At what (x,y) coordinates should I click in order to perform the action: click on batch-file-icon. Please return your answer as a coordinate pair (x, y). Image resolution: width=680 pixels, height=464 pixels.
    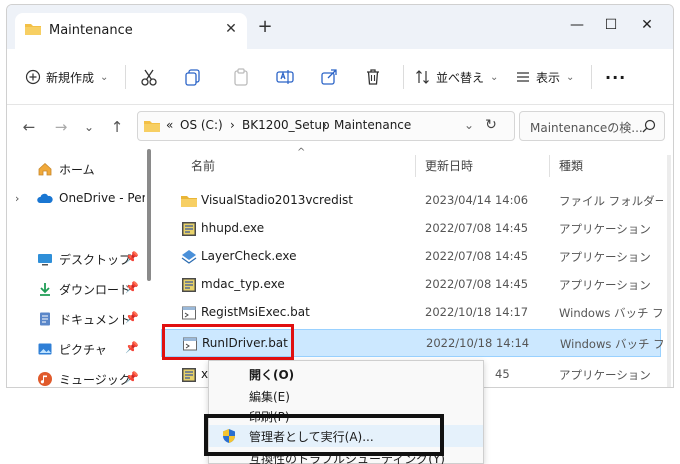
    Looking at the image, I should click on (189, 313).